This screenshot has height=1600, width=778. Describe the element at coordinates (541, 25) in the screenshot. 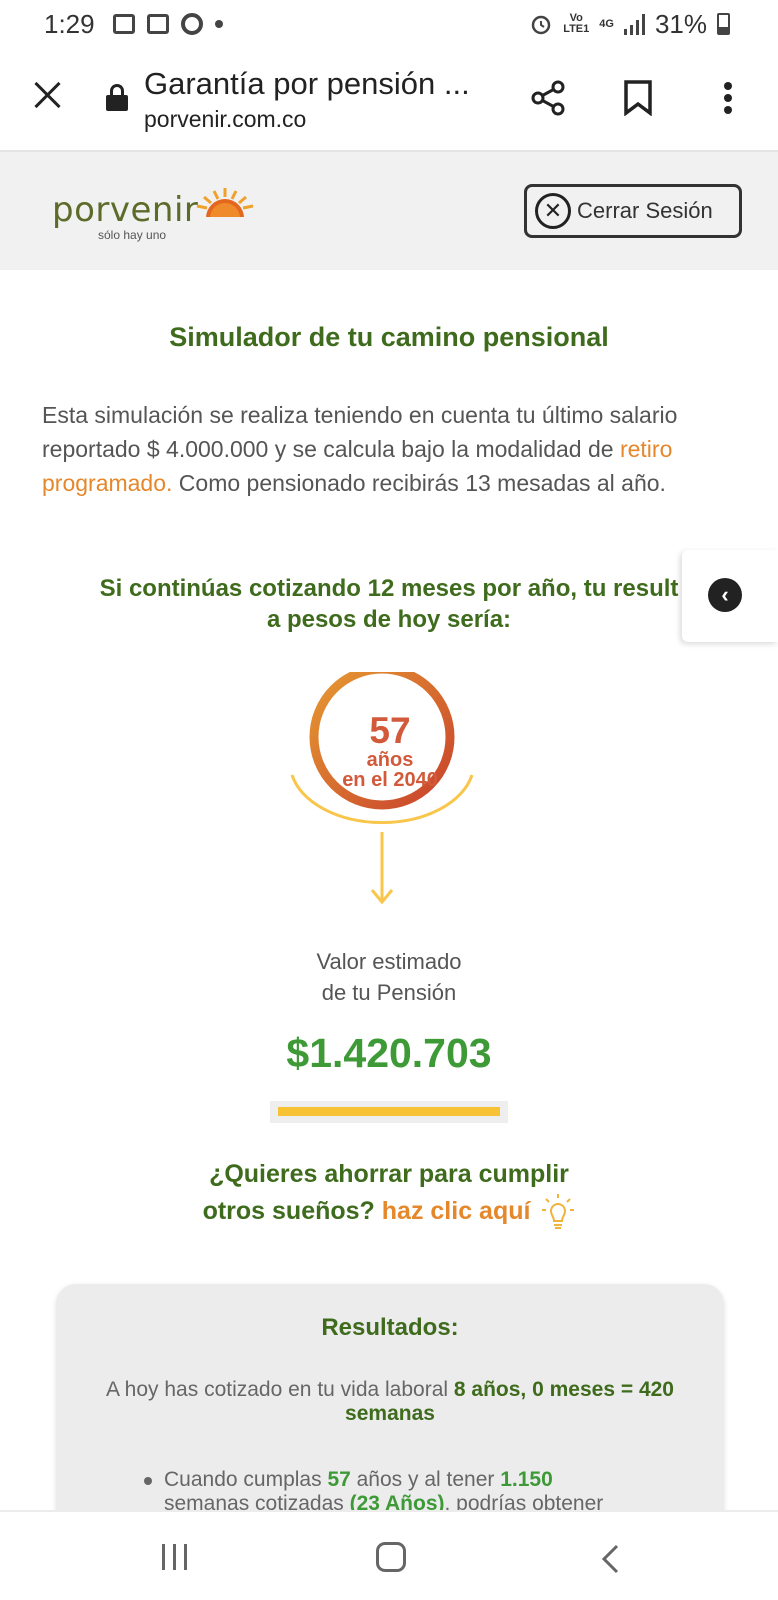

I see `alarm-icon` at that location.